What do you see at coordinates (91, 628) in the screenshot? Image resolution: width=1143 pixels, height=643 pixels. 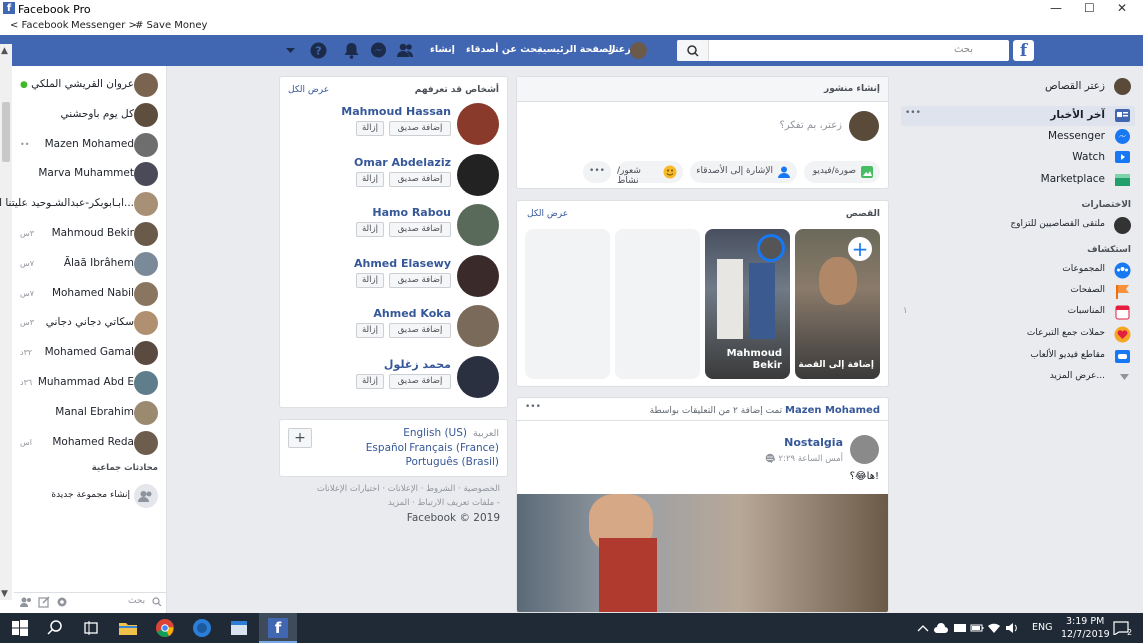 I see `task-view-icon` at bounding box center [91, 628].